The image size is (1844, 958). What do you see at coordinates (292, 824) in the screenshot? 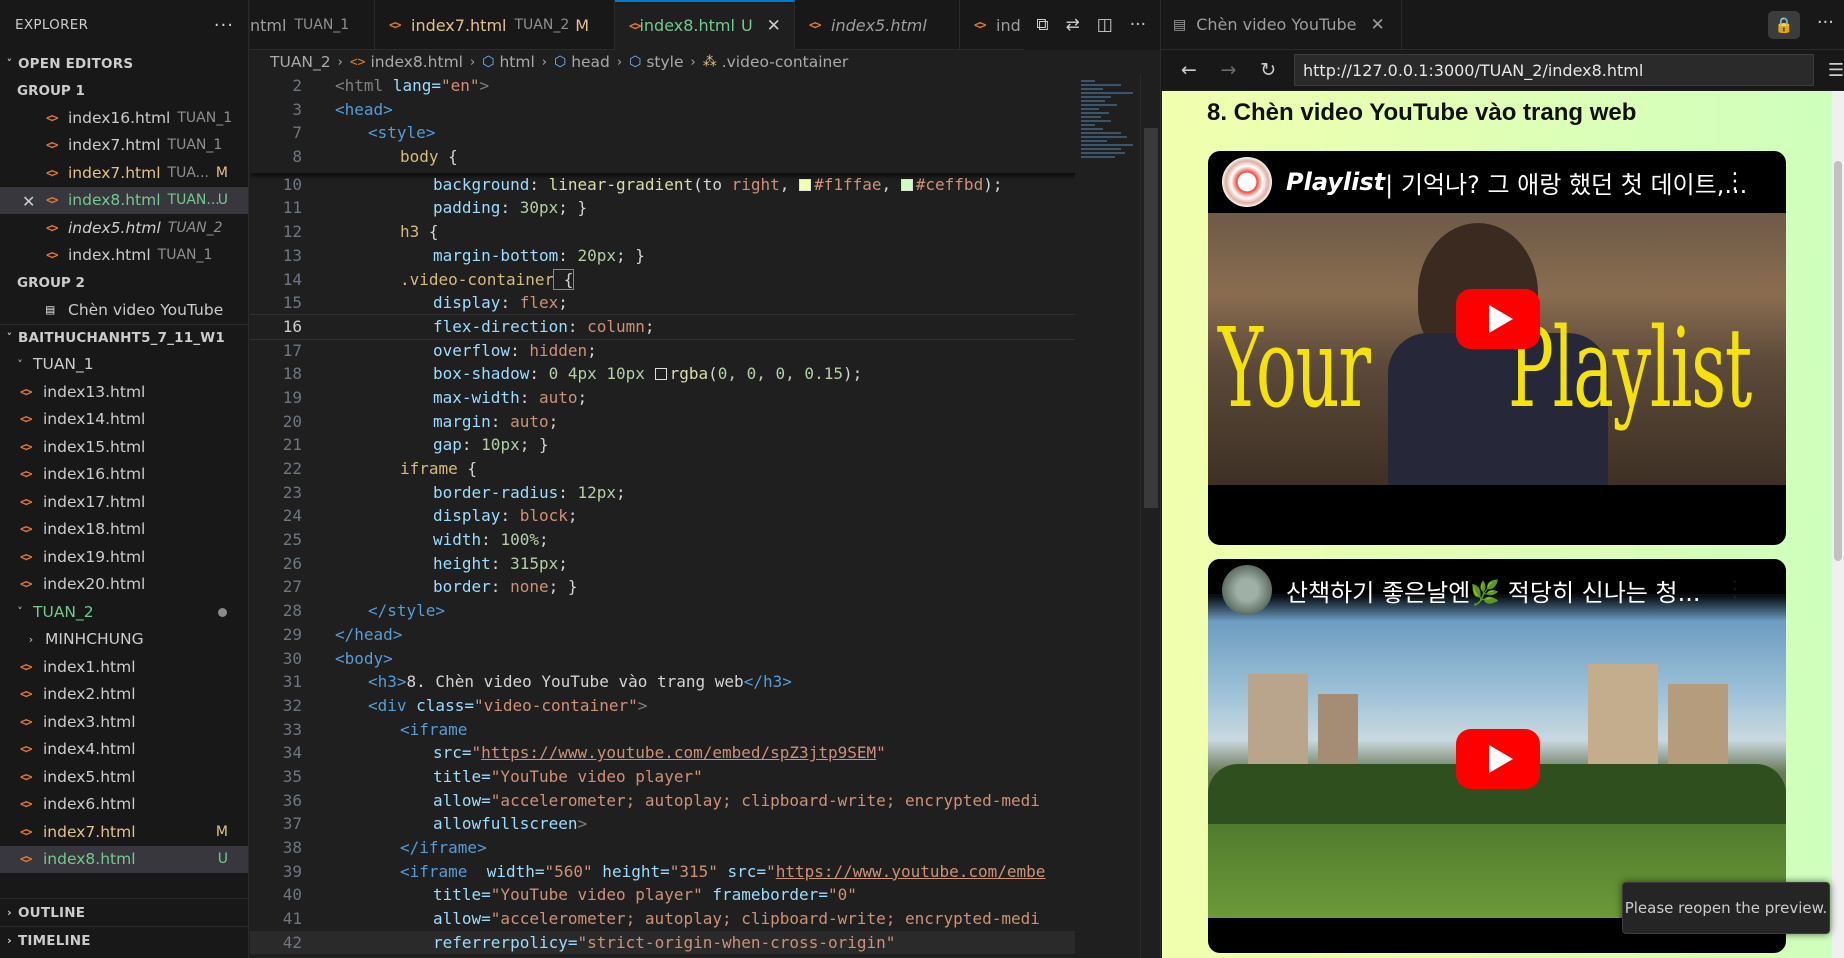
I see `line-number: 37` at bounding box center [292, 824].